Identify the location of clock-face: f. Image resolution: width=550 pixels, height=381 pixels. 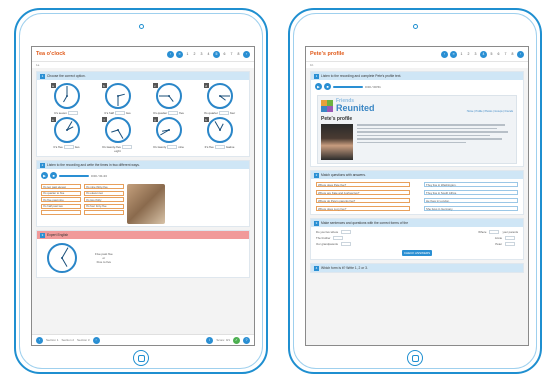
(116, 130).